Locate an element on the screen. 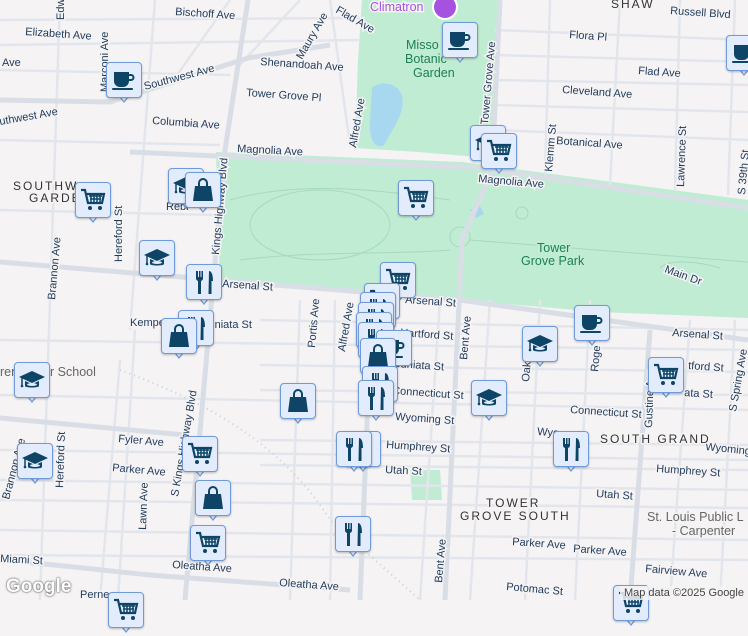 The height and width of the screenshot is (636, 748). svg-text: GROVE SOUTH is located at coordinates (515, 516).